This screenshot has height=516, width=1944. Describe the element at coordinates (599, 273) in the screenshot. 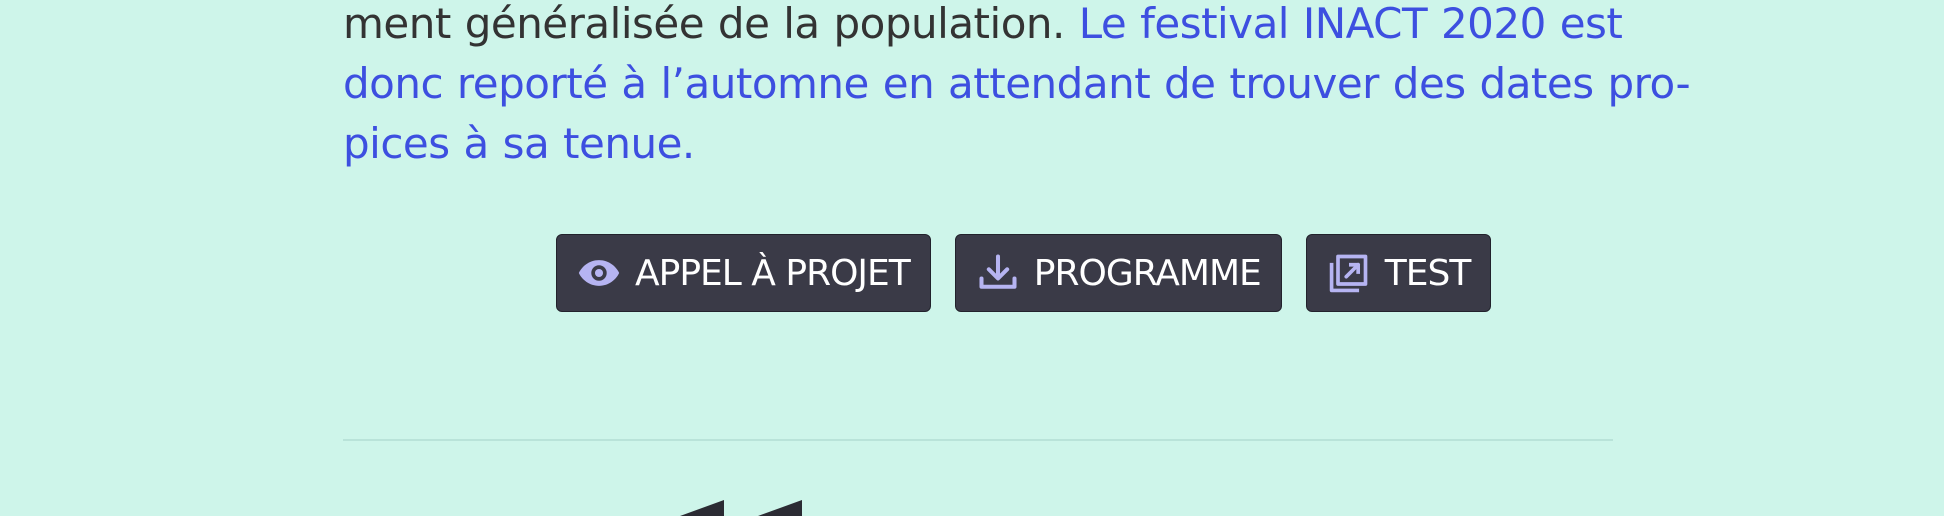

I see `eye-icon` at that location.